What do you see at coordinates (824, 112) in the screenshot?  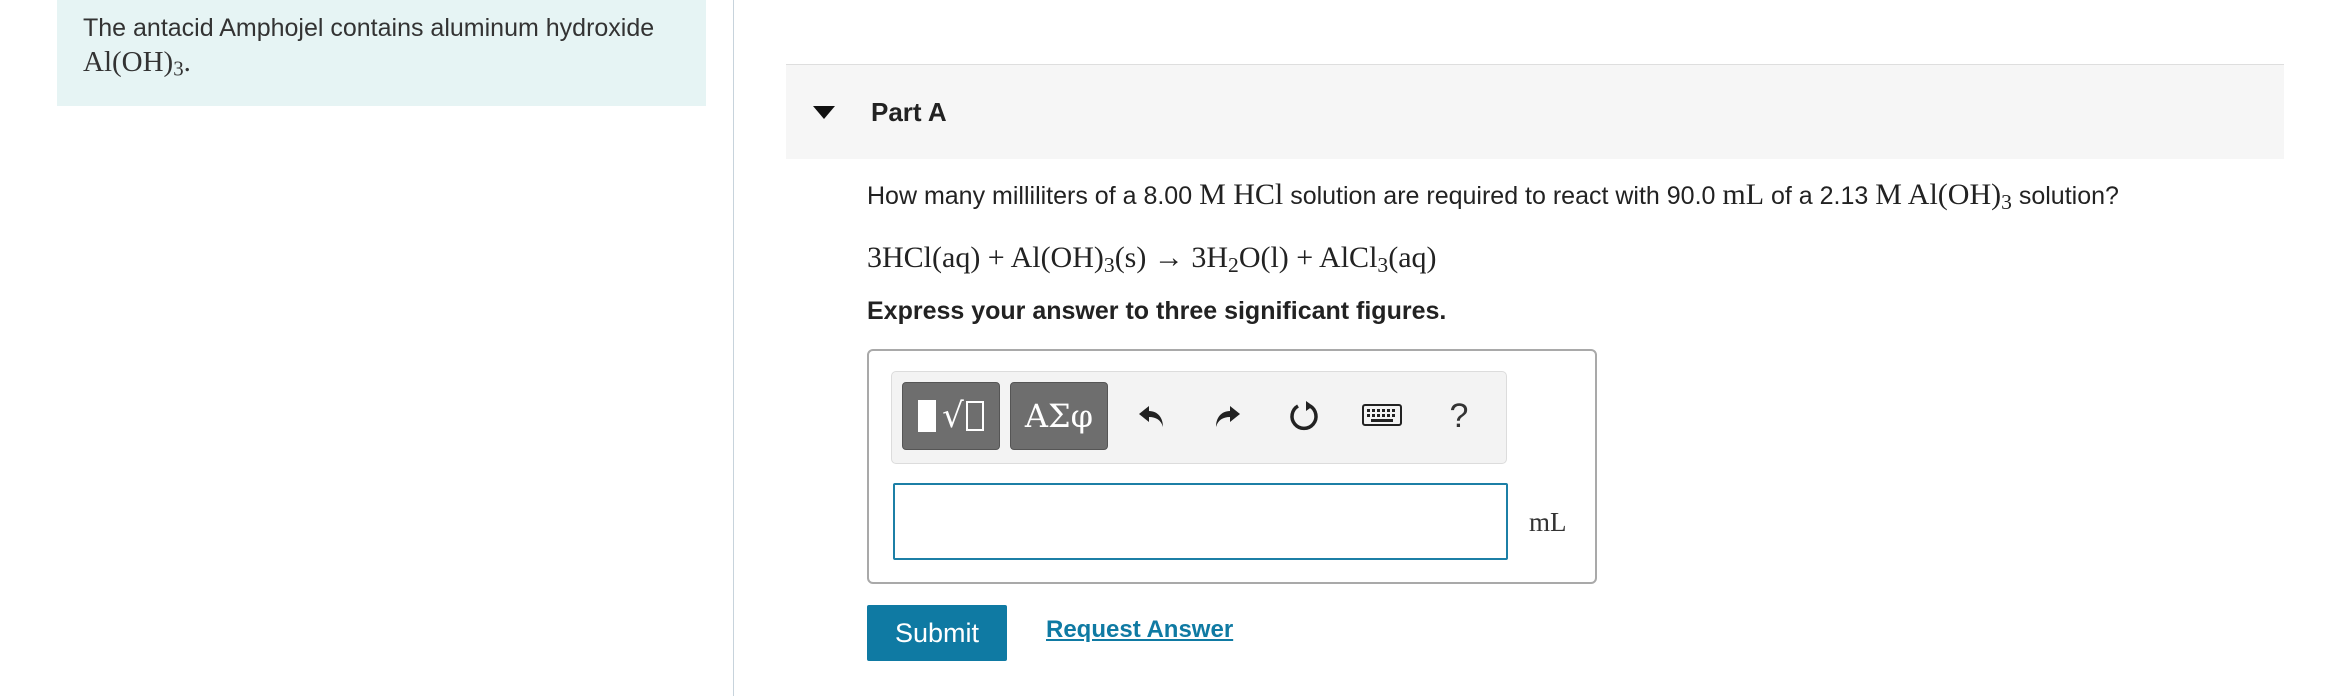 I see `collapse-caret-icon` at bounding box center [824, 112].